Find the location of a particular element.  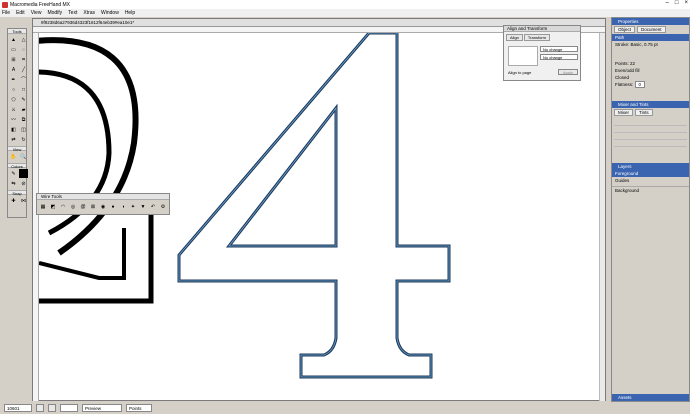

menu-window: Window is located at coordinates (110, 13).